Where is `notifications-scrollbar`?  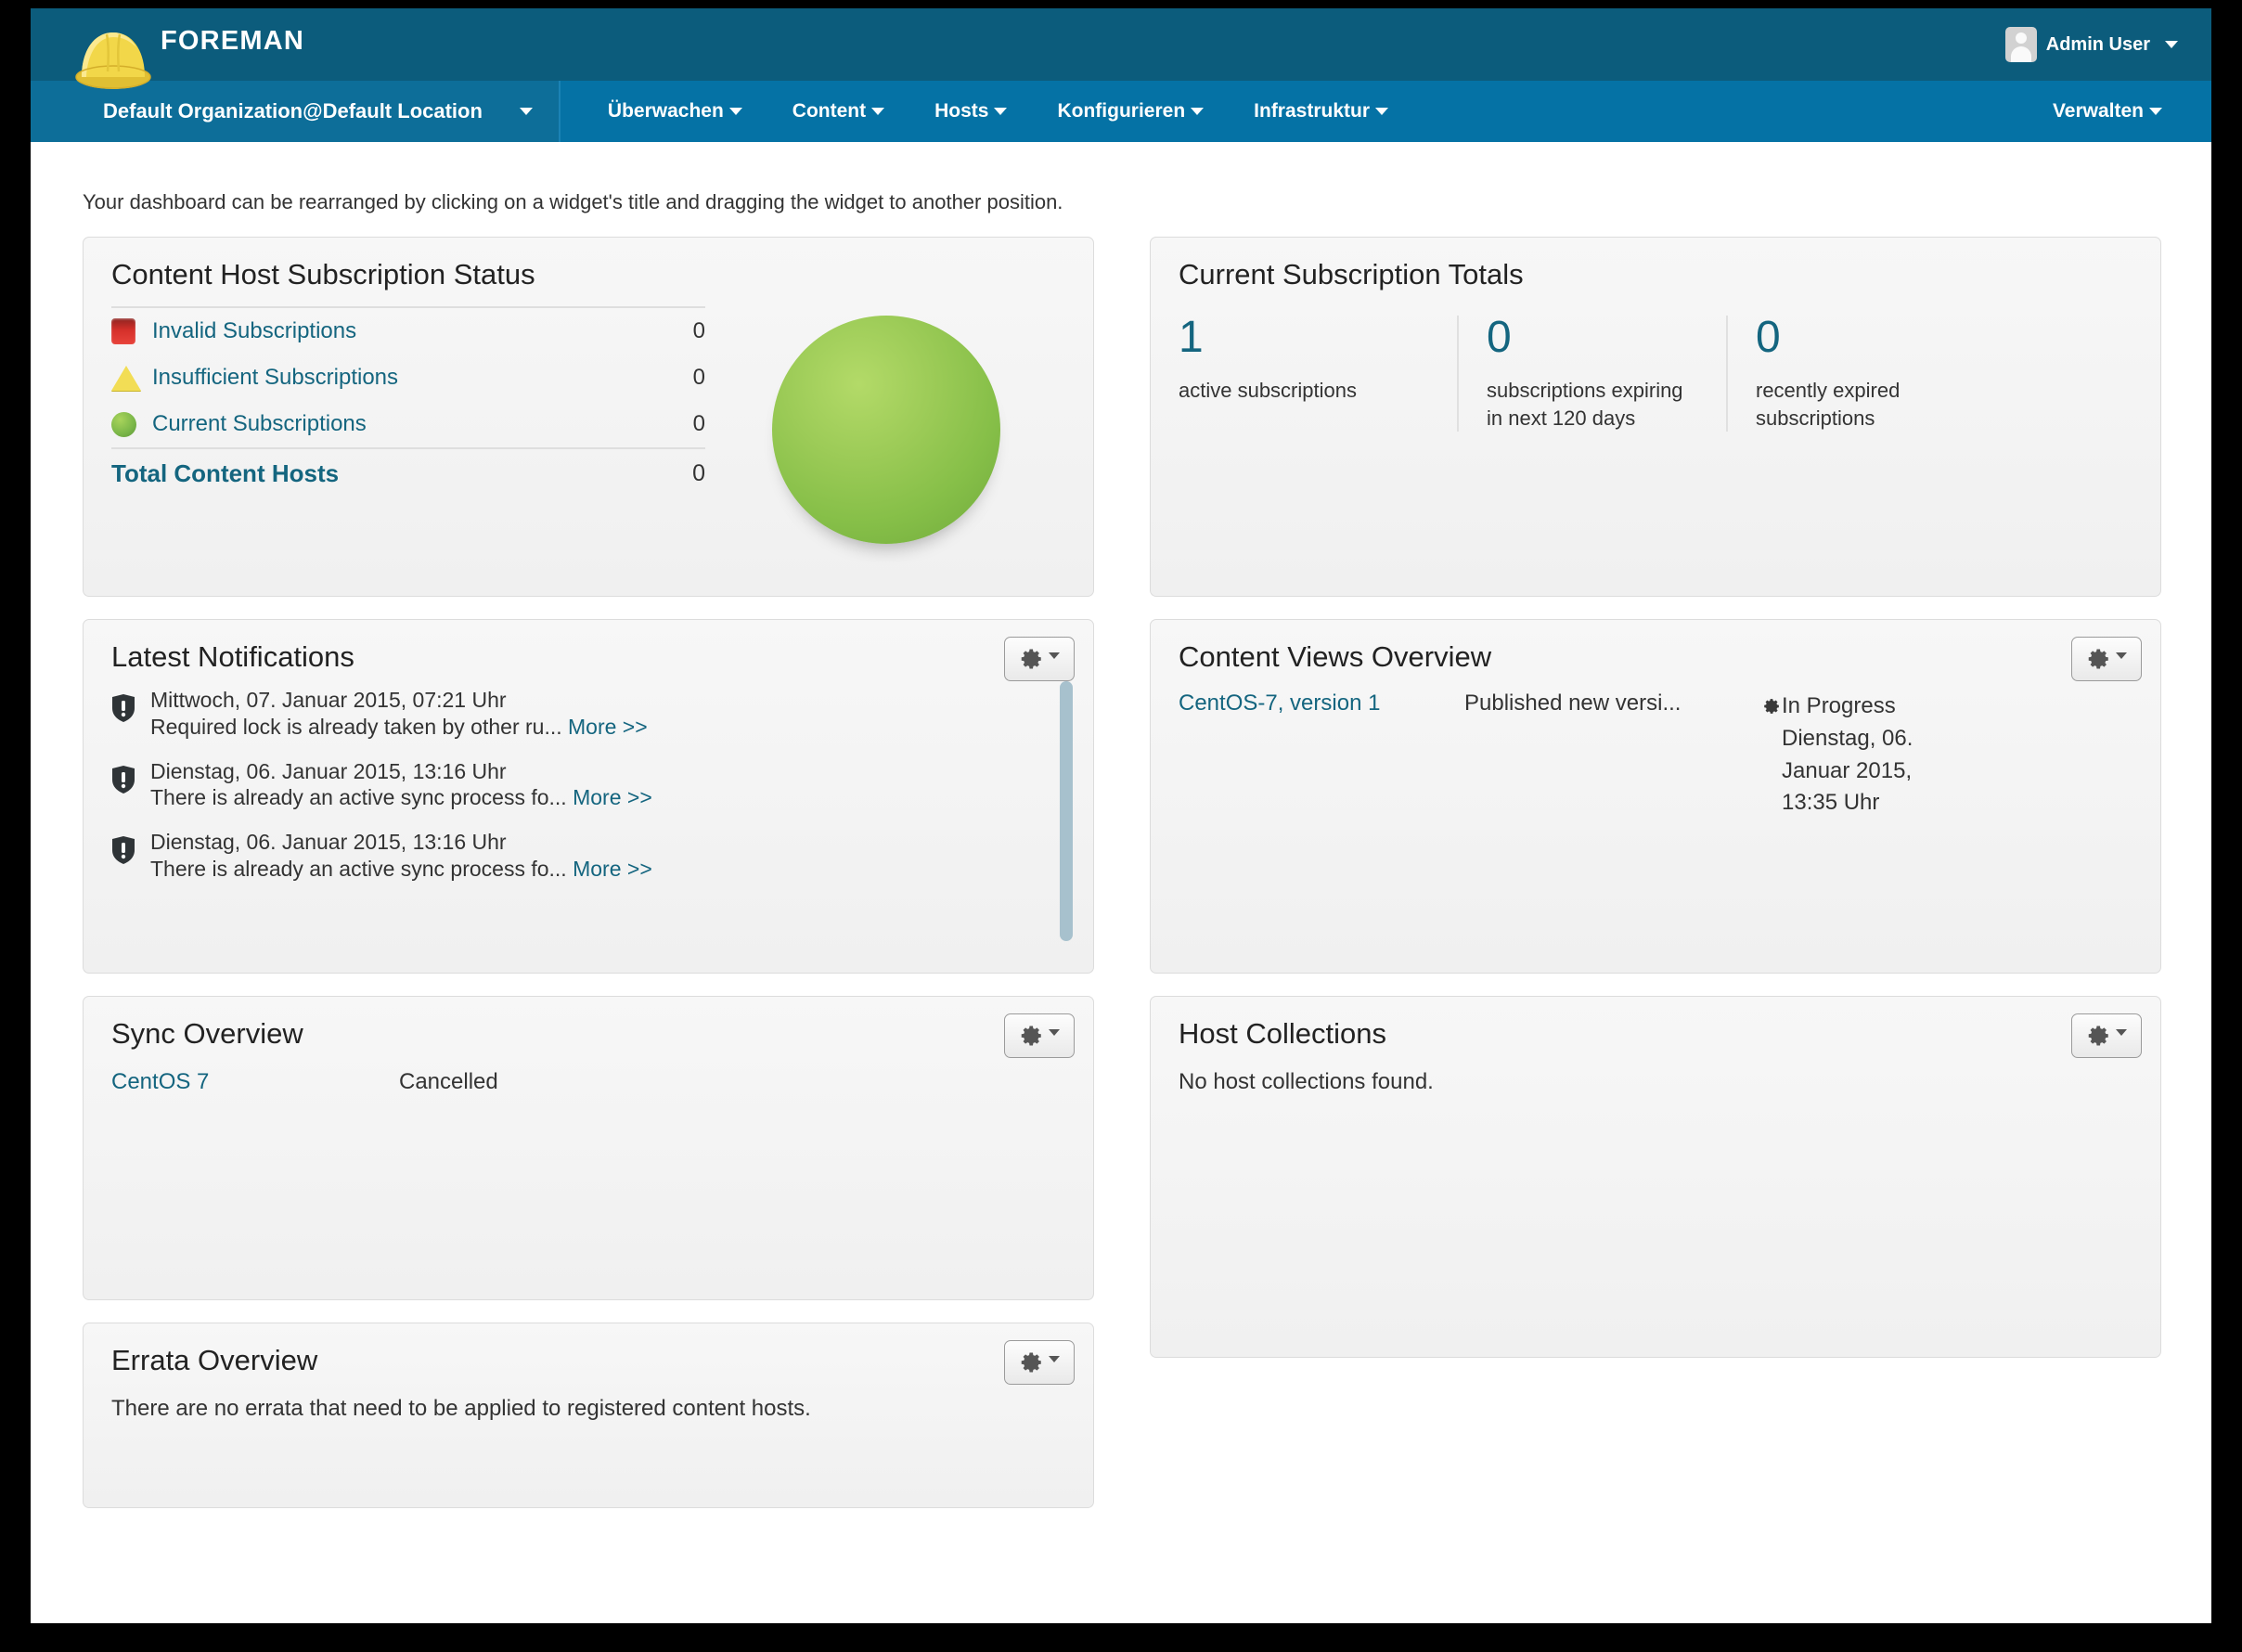
notifications-scrollbar is located at coordinates (1066, 811).